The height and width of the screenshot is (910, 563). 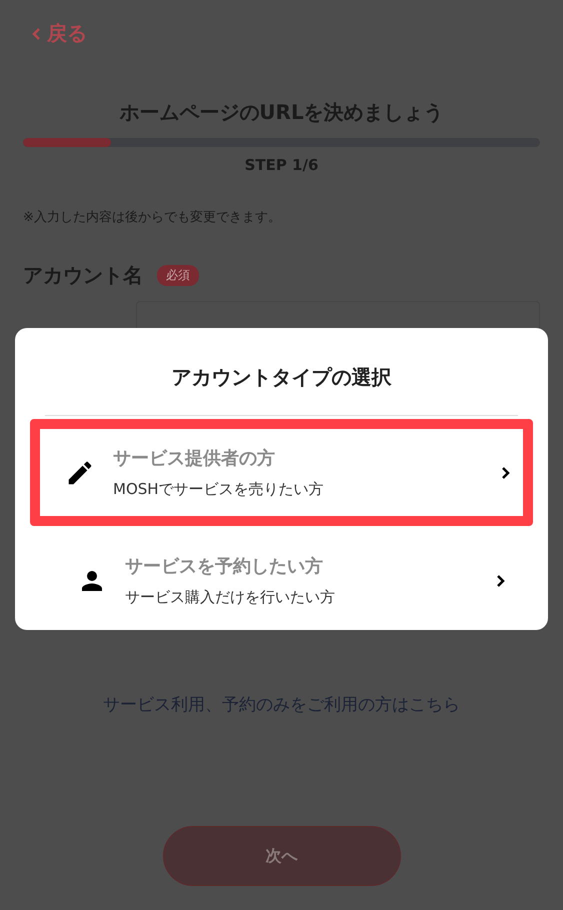 What do you see at coordinates (59, 33) in the screenshot?
I see `back-link: 戻る` at bounding box center [59, 33].